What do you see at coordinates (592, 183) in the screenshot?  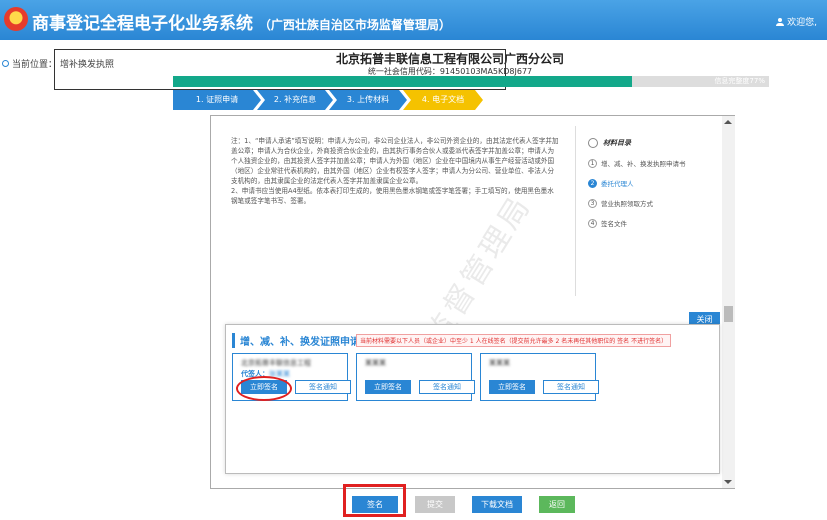 I see `toc-number: 2` at bounding box center [592, 183].